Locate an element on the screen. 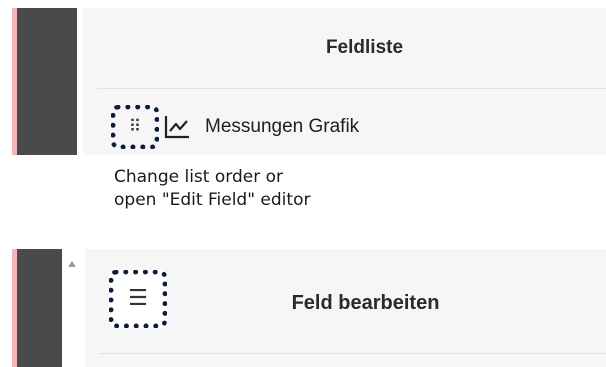 Image resolution: width=606 pixels, height=367 pixels. line-chart-icon is located at coordinates (177, 127).